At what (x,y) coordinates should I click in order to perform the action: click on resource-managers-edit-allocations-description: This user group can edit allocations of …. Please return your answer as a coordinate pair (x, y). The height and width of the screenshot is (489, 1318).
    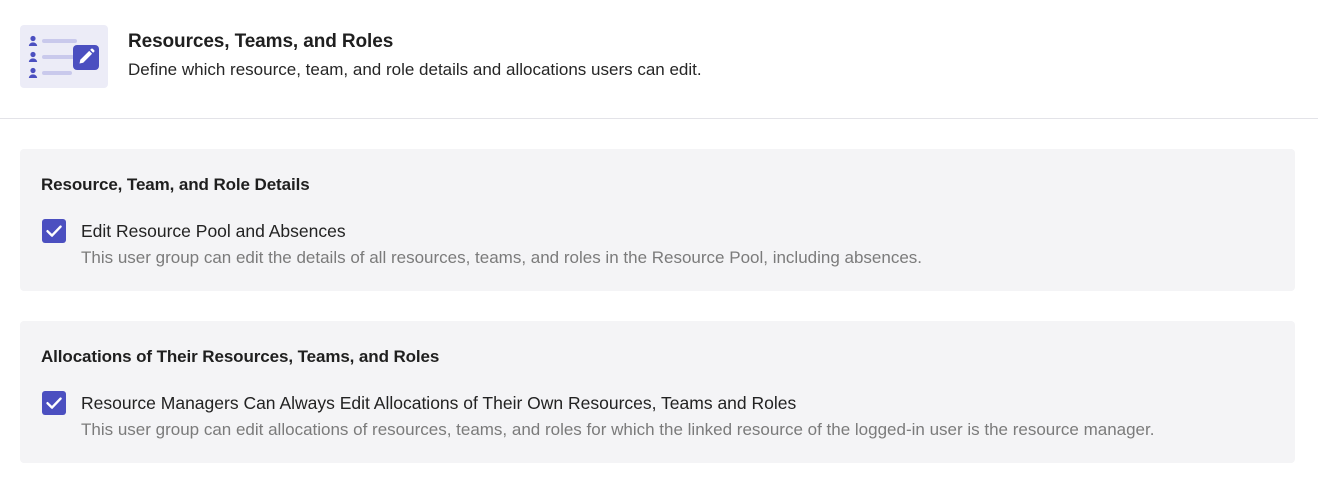
    Looking at the image, I should click on (618, 429).